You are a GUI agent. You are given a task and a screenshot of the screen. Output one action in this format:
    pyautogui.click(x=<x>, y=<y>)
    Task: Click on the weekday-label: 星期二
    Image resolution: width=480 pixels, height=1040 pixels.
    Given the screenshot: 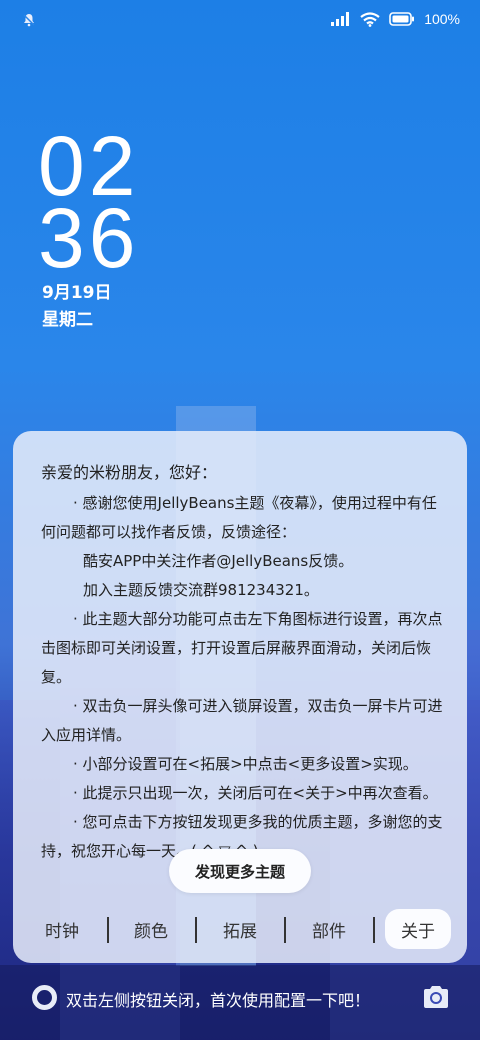 What is the action you would take?
    pyautogui.click(x=67, y=320)
    